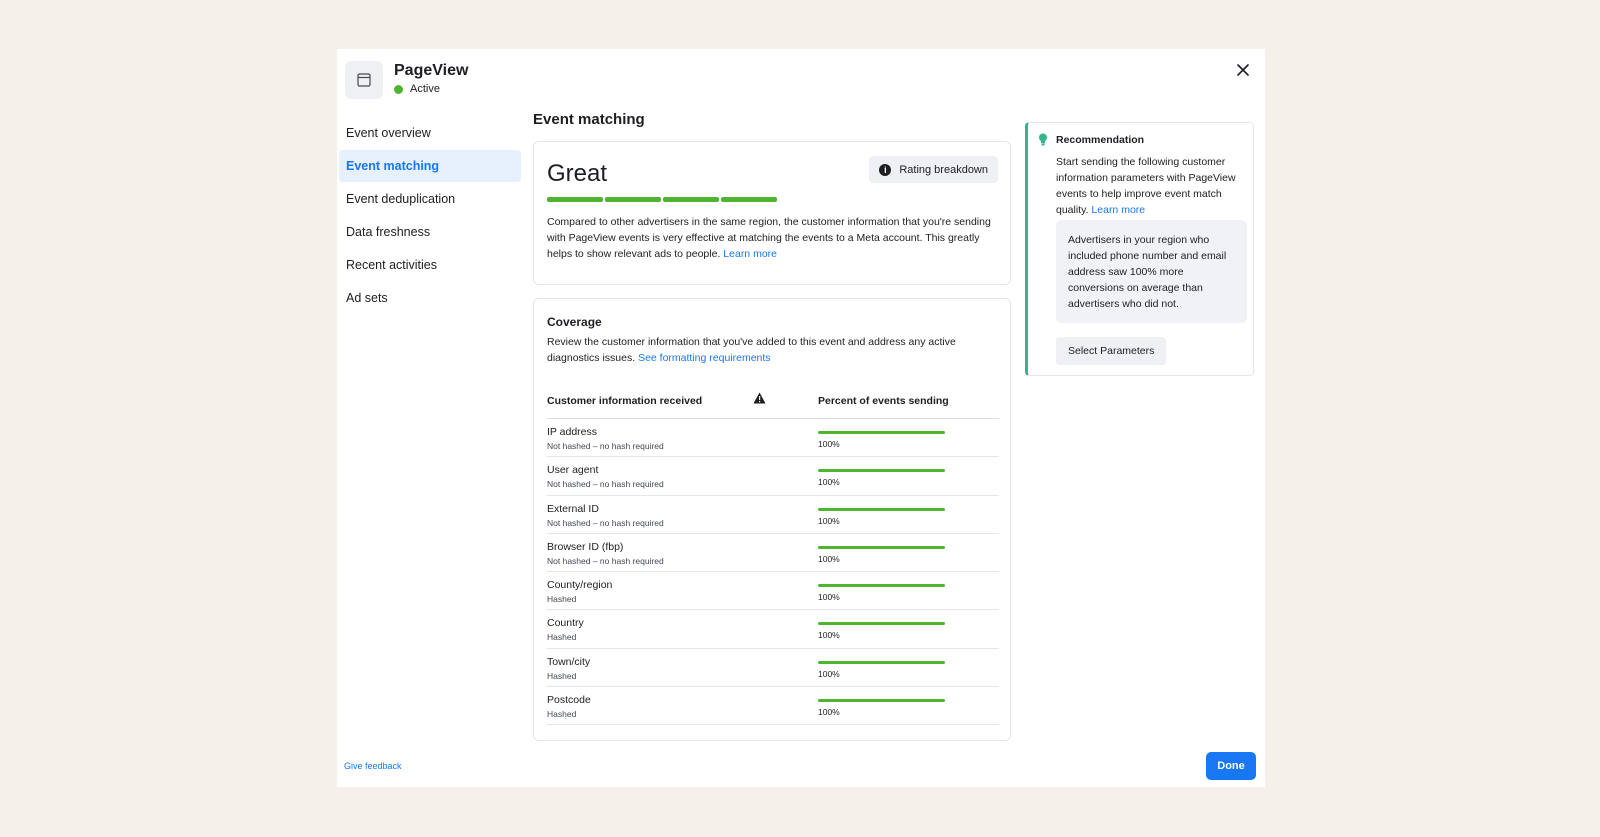 This screenshot has height=837, width=1600. I want to click on param-name: Country, so click(565, 623).